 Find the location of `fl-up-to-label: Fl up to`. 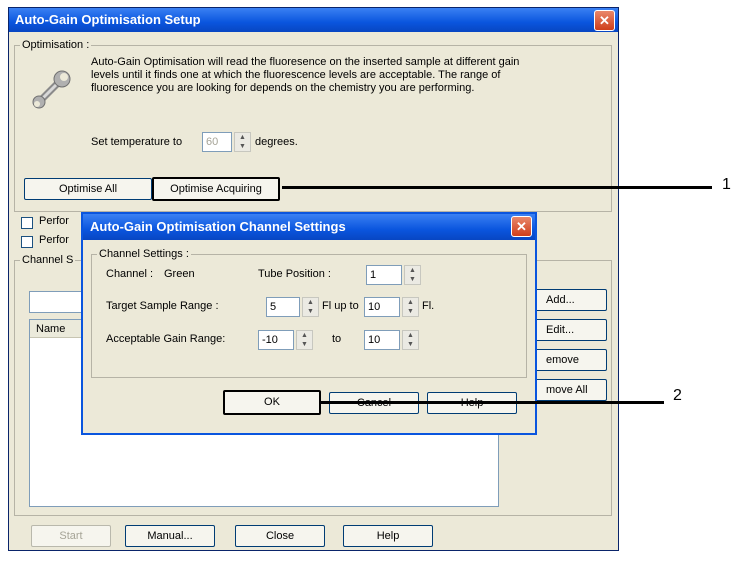

fl-up-to-label: Fl up to is located at coordinates (340, 306).